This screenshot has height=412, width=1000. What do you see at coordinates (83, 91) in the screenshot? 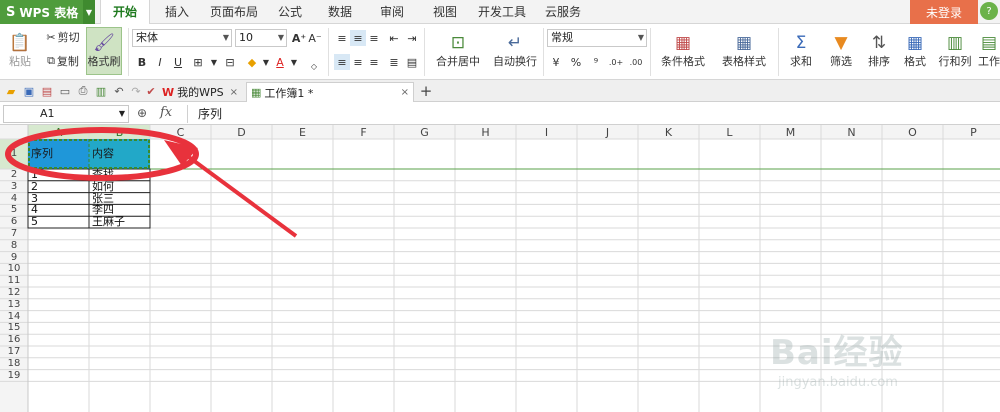
I see `print-icon: ⎙` at bounding box center [83, 91].